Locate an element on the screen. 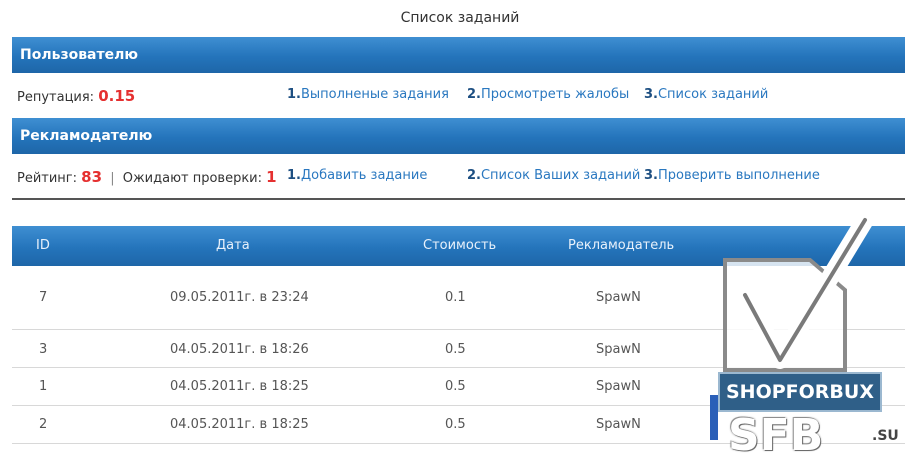 This screenshot has height=470, width=920. cell-cost: 0.1 is located at coordinates (455, 297).